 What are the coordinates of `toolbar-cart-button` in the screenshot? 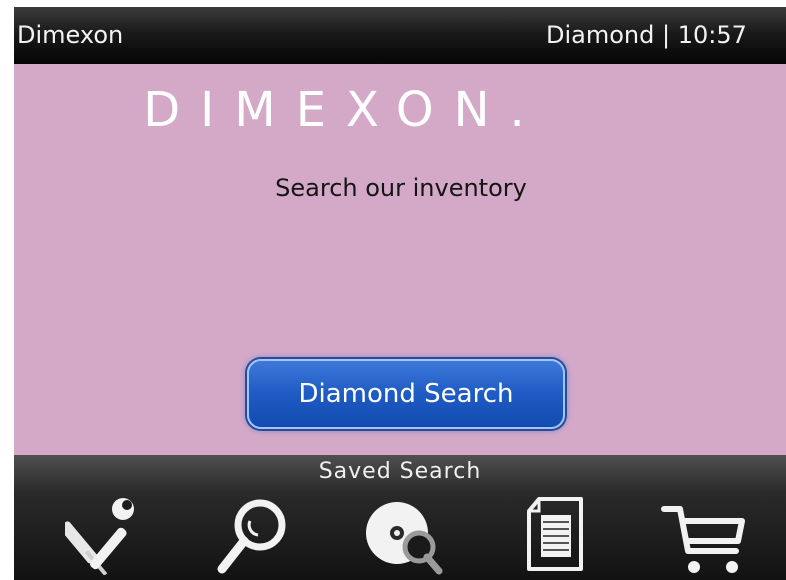 It's located at (706, 537).